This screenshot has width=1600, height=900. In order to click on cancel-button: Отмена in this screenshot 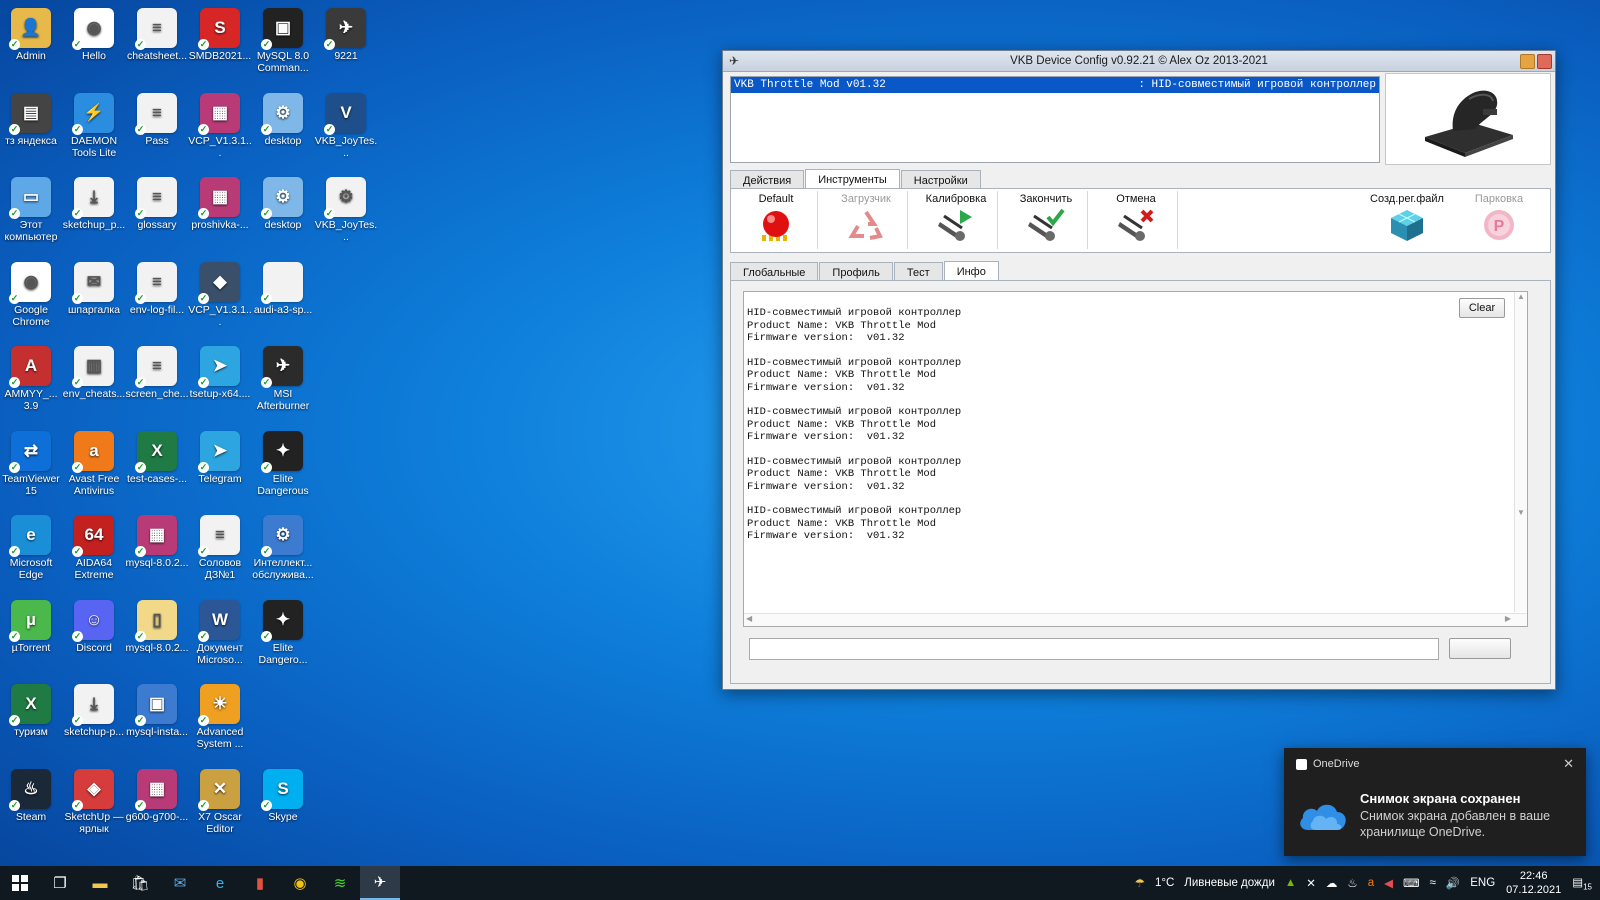, I will do `click(1136, 220)`.